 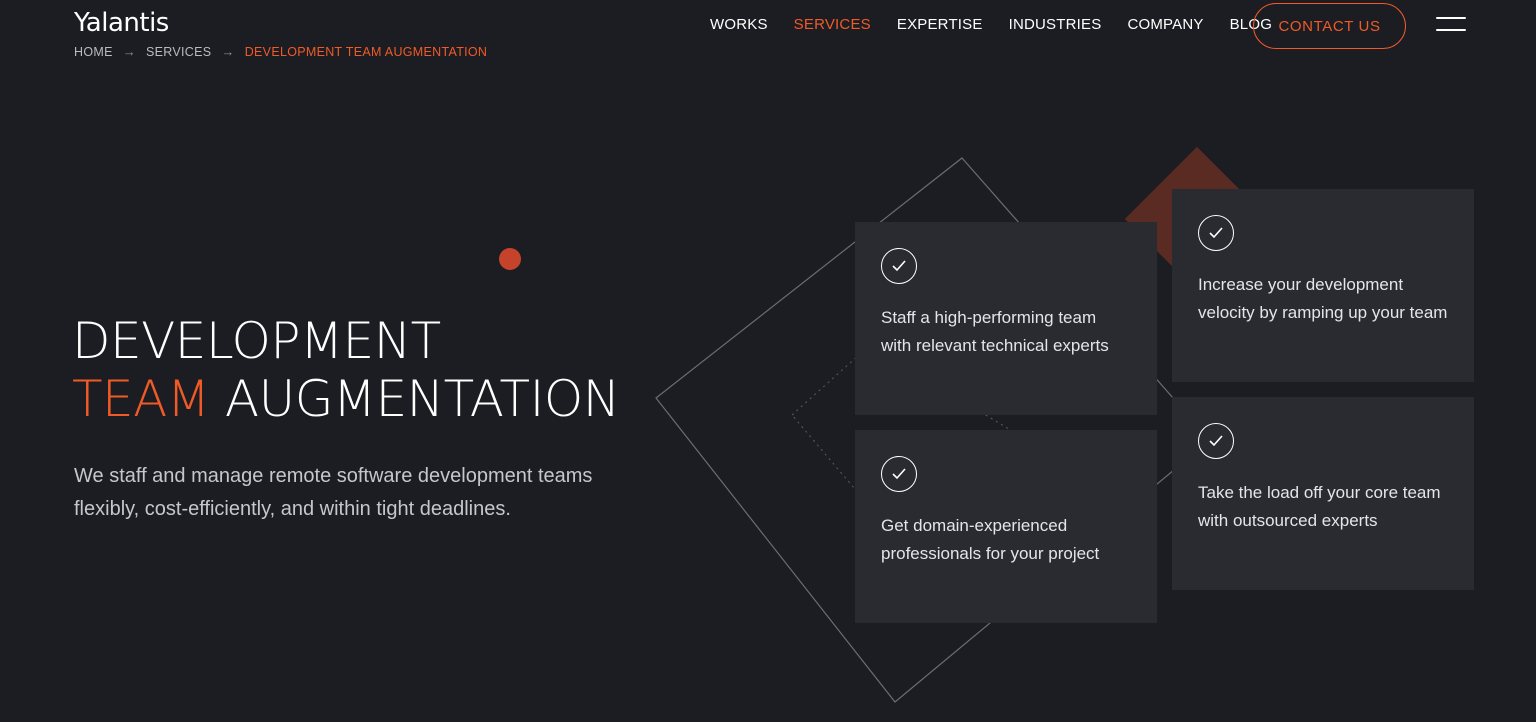 I want to click on title-line-1: DEVELOPMENT, so click(x=256, y=341).